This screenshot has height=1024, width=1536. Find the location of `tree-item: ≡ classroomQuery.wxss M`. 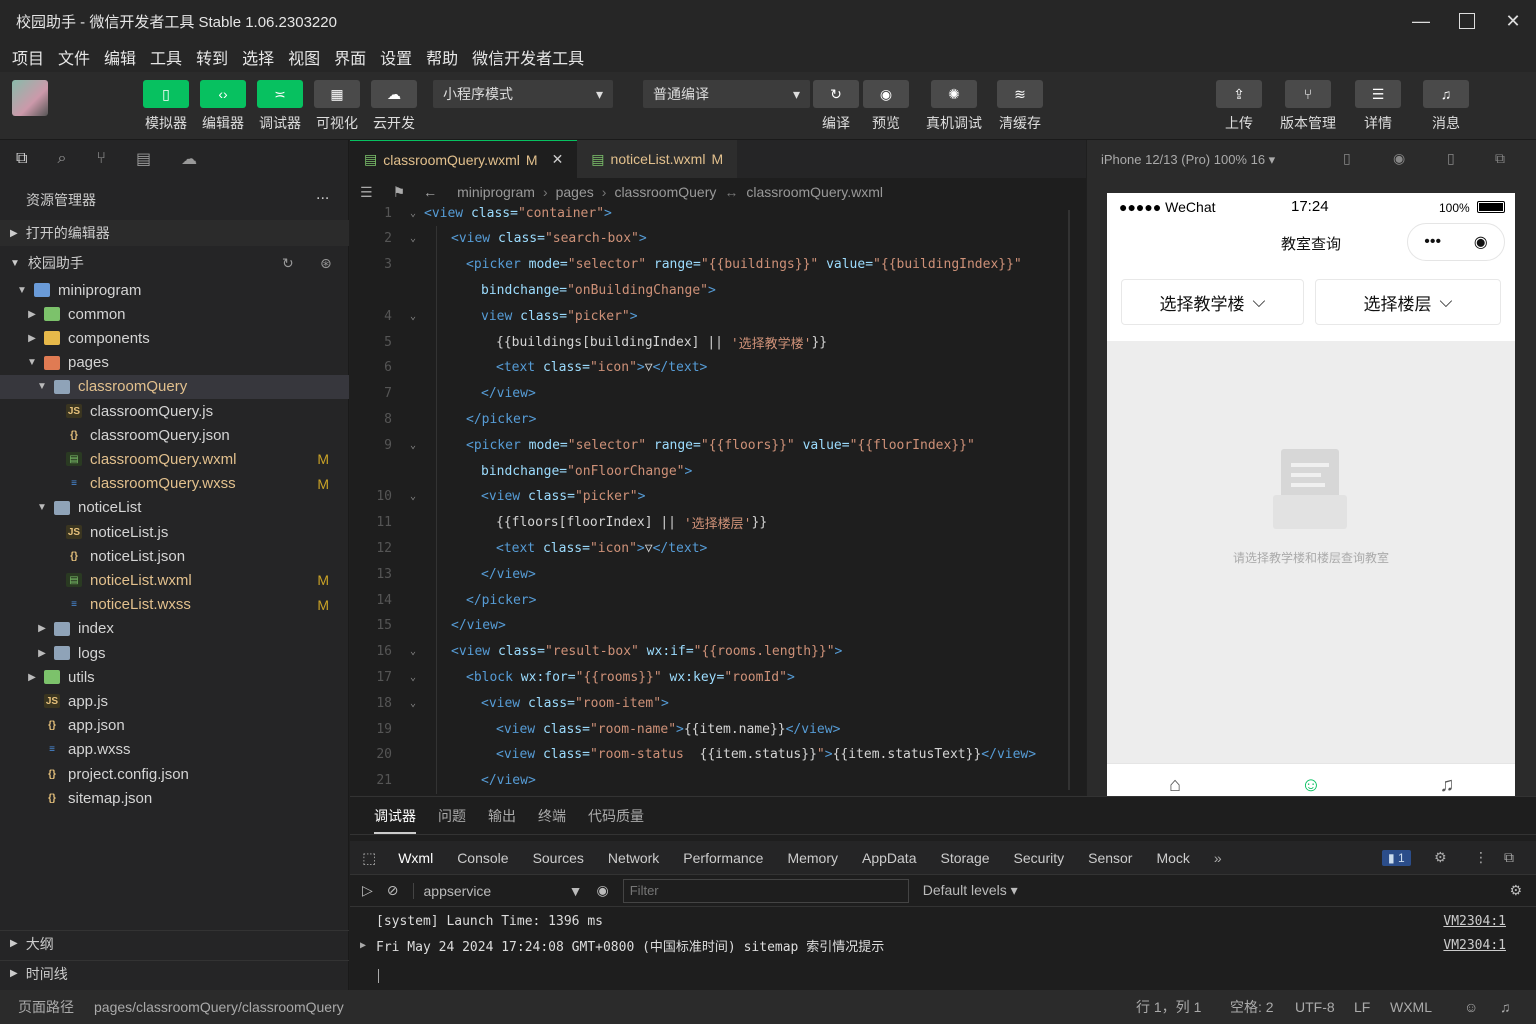

tree-item: ≡ classroomQuery.wxss M is located at coordinates (174, 484).